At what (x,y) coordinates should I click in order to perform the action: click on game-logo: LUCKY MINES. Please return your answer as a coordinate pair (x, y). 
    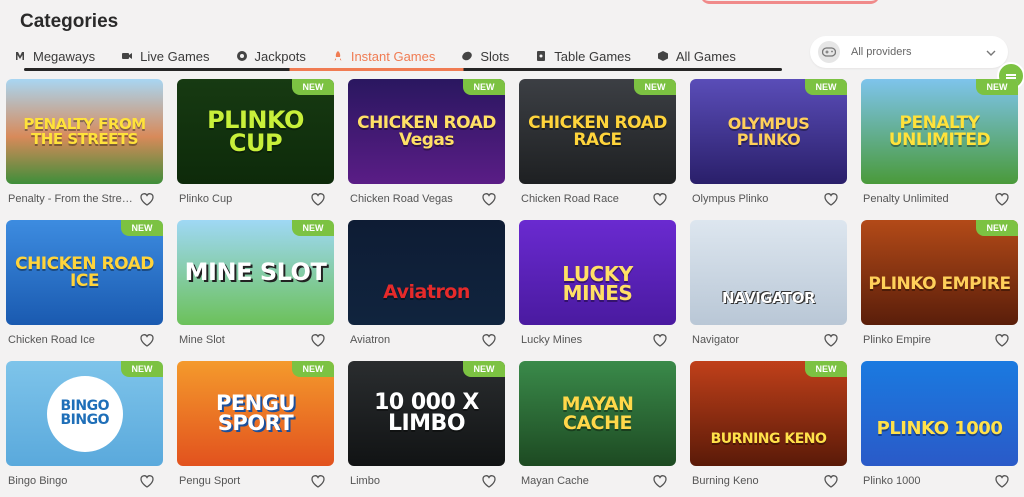
    Looking at the image, I should click on (597, 283).